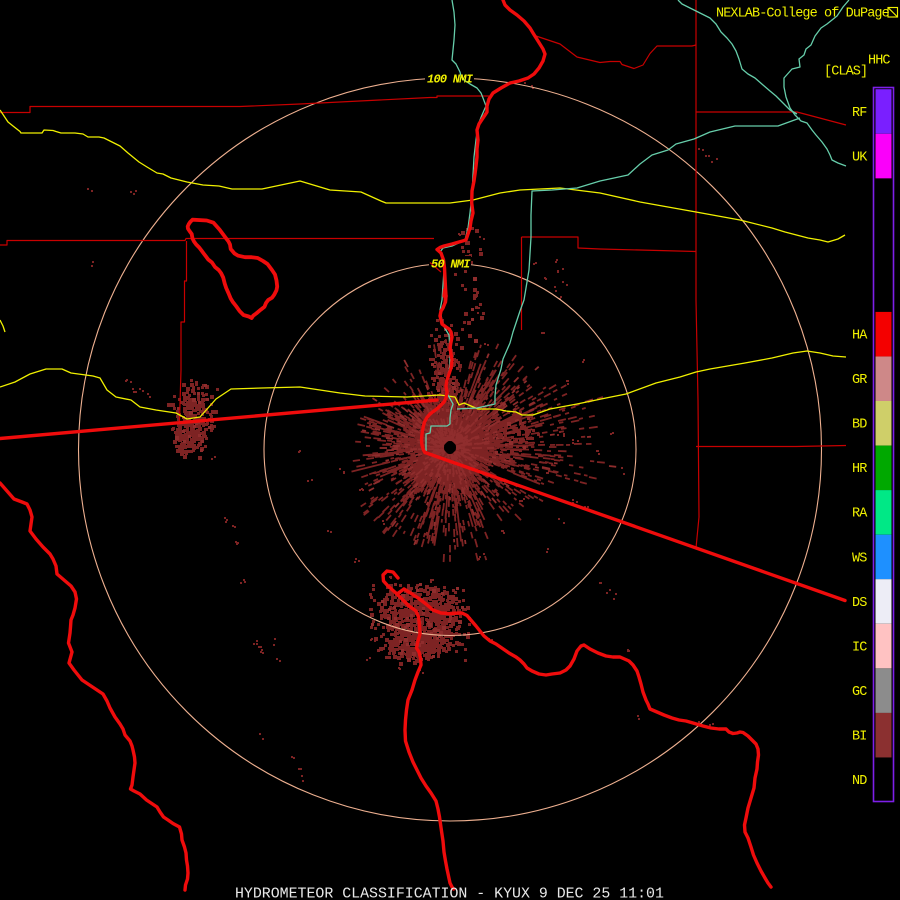 This screenshot has width=900, height=900. Describe the element at coordinates (859, 781) in the screenshot. I see `svg-text: ND` at that location.